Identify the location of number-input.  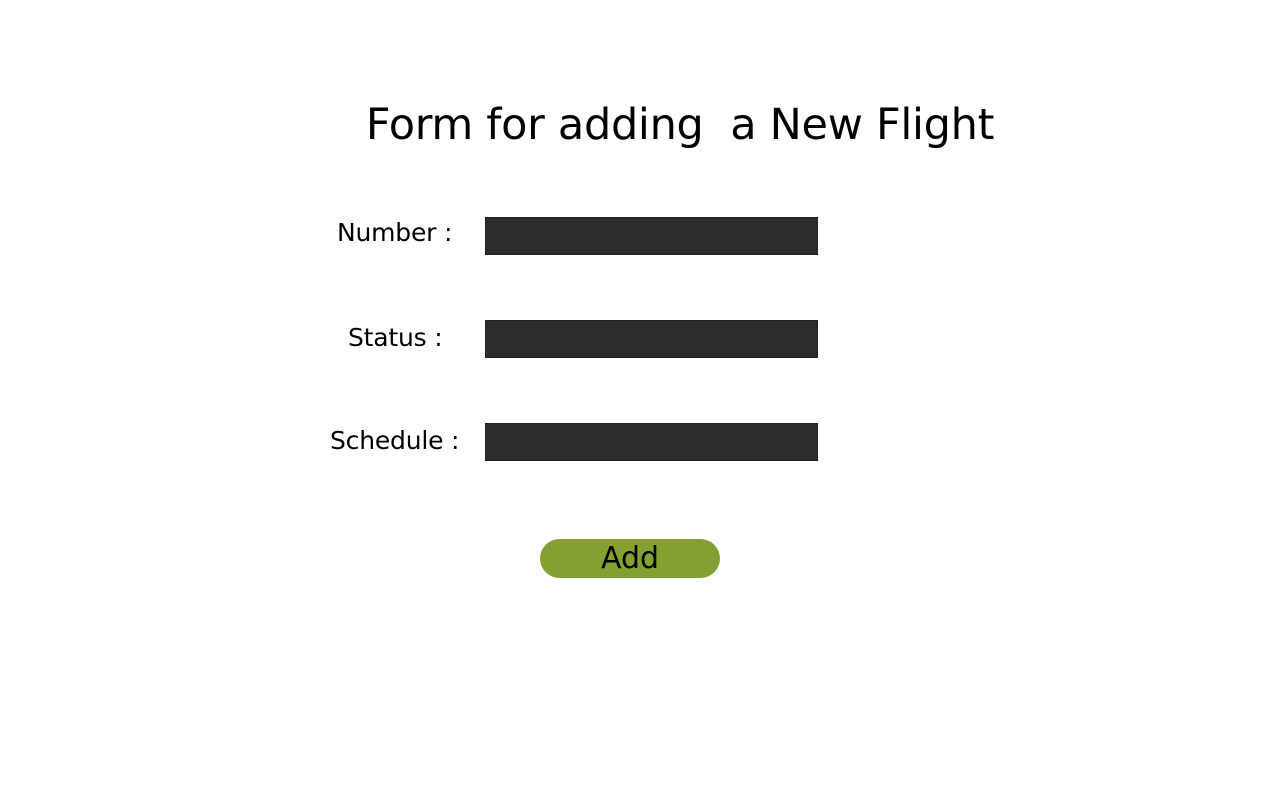
(651, 236).